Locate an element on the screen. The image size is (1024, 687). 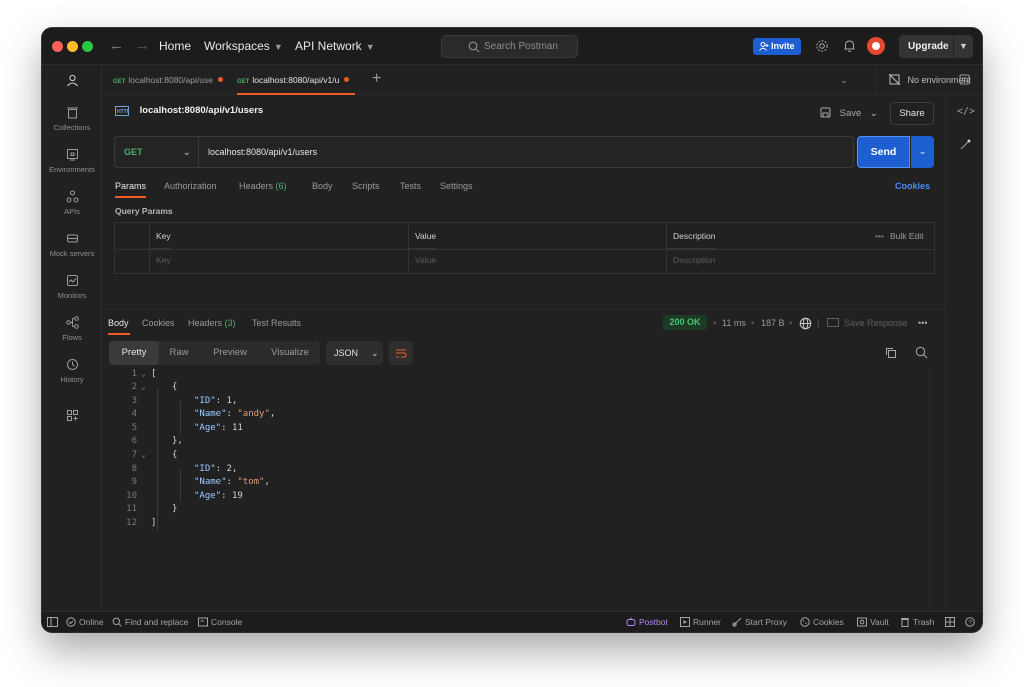
share-button: Share is located at coordinates (912, 113).